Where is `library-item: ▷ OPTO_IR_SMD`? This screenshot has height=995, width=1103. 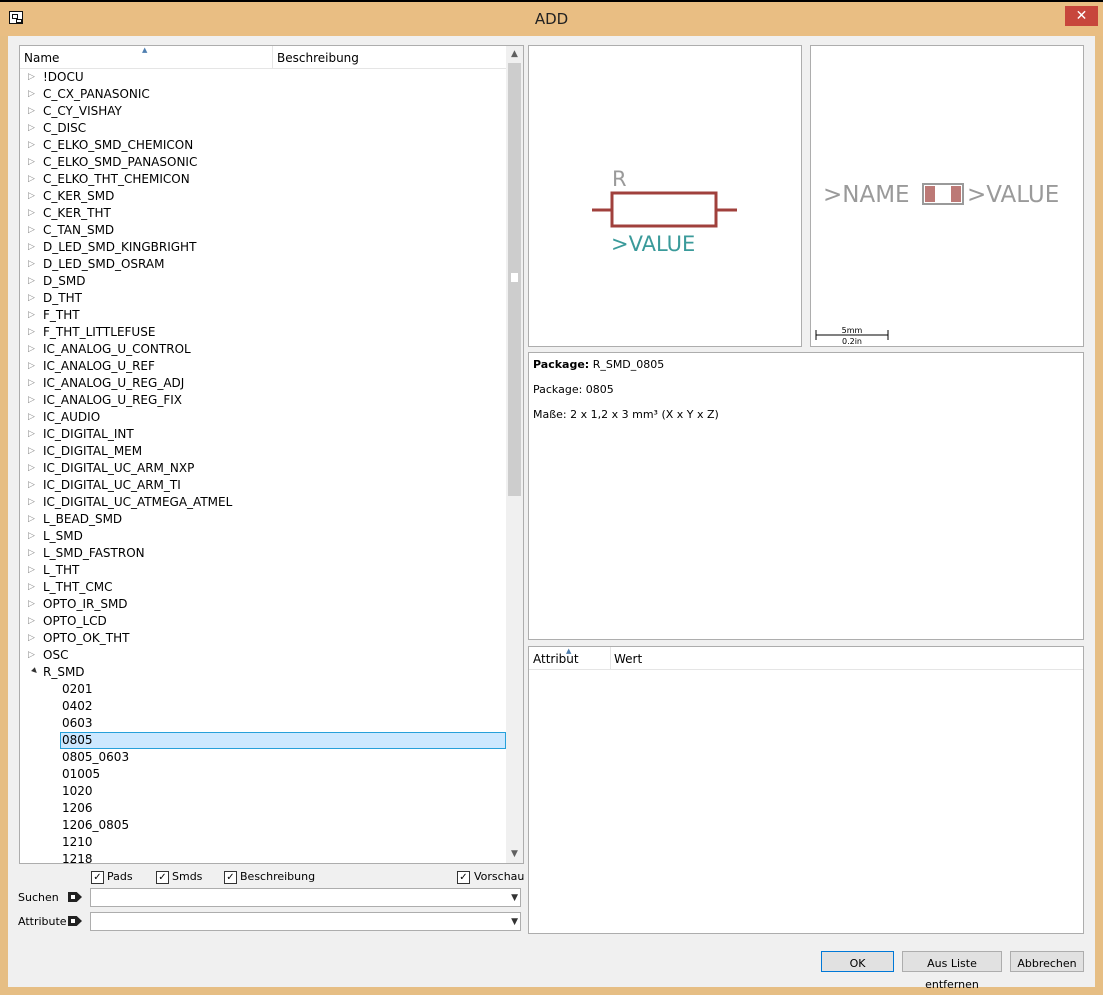
library-item: ▷ OPTO_IR_SMD is located at coordinates (263, 604).